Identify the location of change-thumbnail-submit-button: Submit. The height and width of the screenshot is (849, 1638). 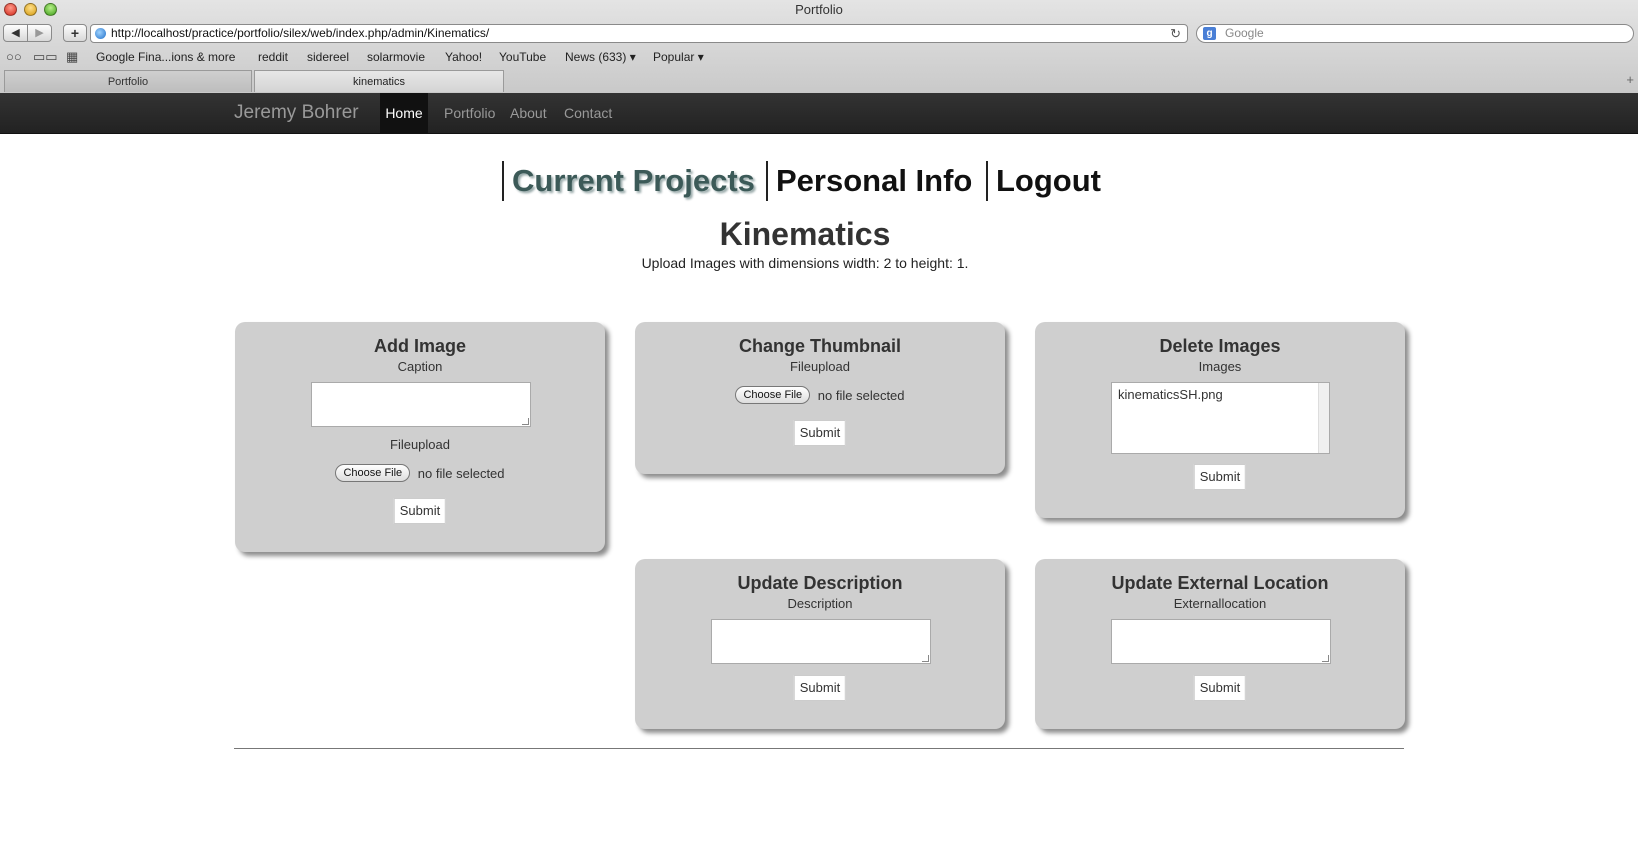
(820, 433).